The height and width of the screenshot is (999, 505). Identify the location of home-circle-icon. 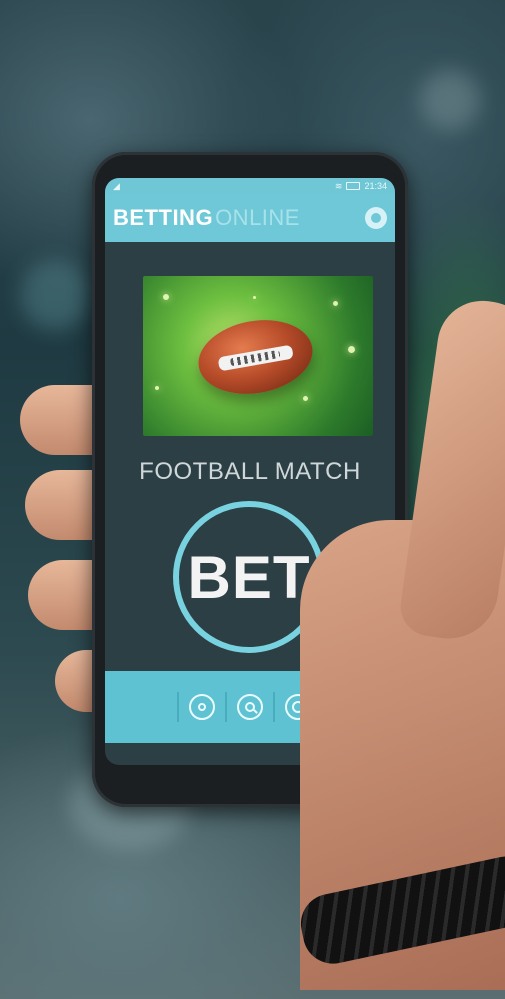
(202, 707).